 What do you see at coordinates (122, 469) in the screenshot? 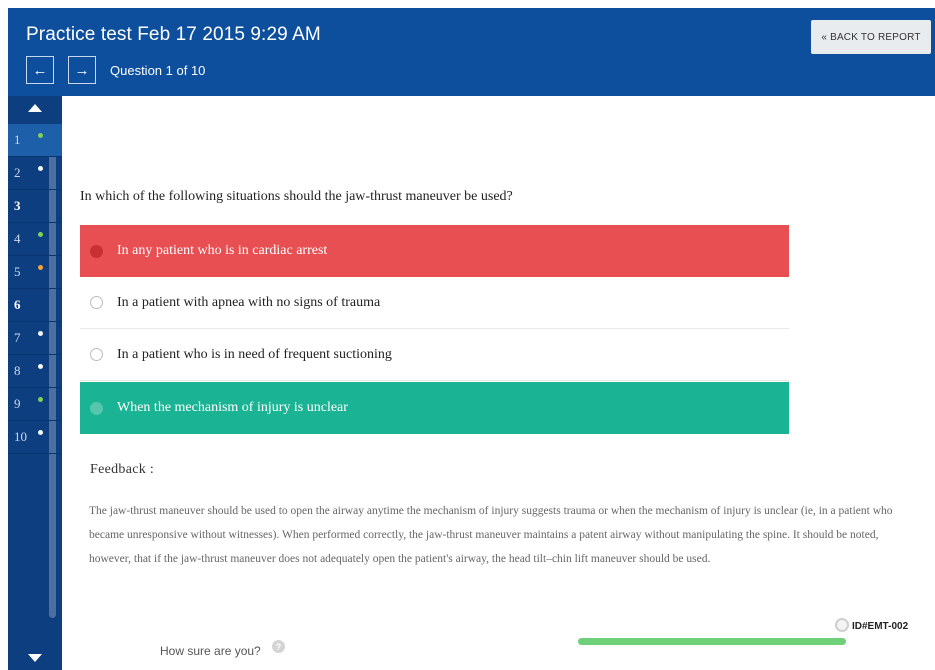
I see `feedback-heading: Feedback :` at bounding box center [122, 469].